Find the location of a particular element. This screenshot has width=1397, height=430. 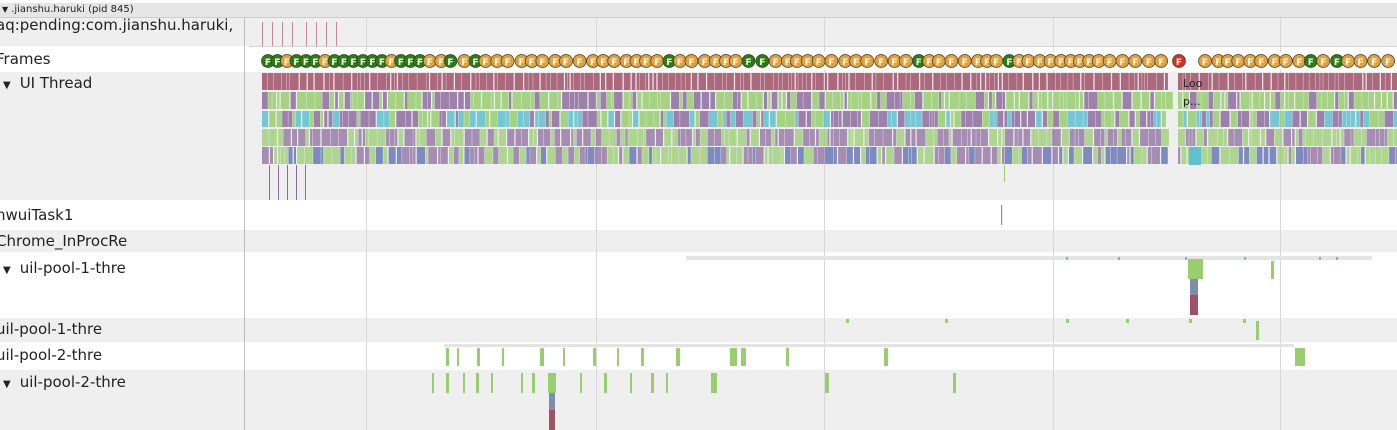

uil-pool-2-span is located at coordinates (869, 345).